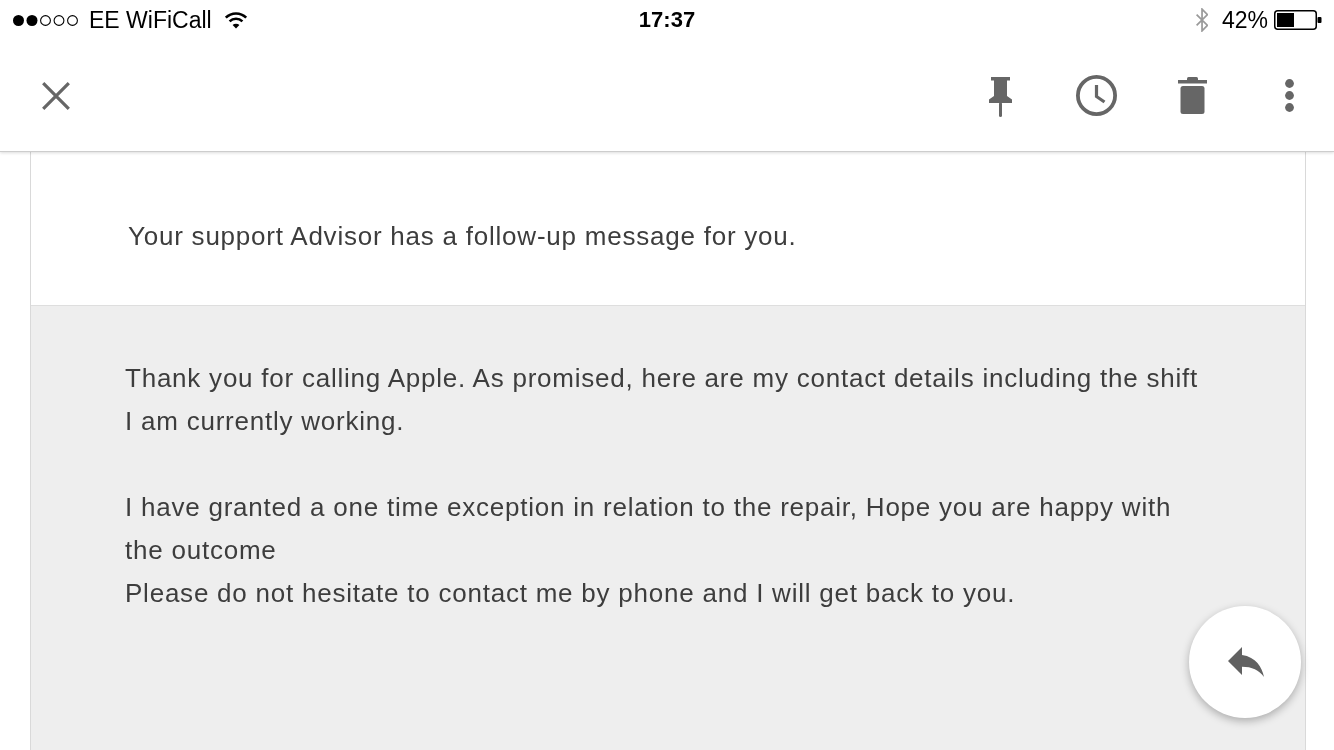 Image resolution: width=1334 pixels, height=750 pixels. Describe the element at coordinates (1244, 20) in the screenshot. I see `battery-percentage: 42%` at that location.